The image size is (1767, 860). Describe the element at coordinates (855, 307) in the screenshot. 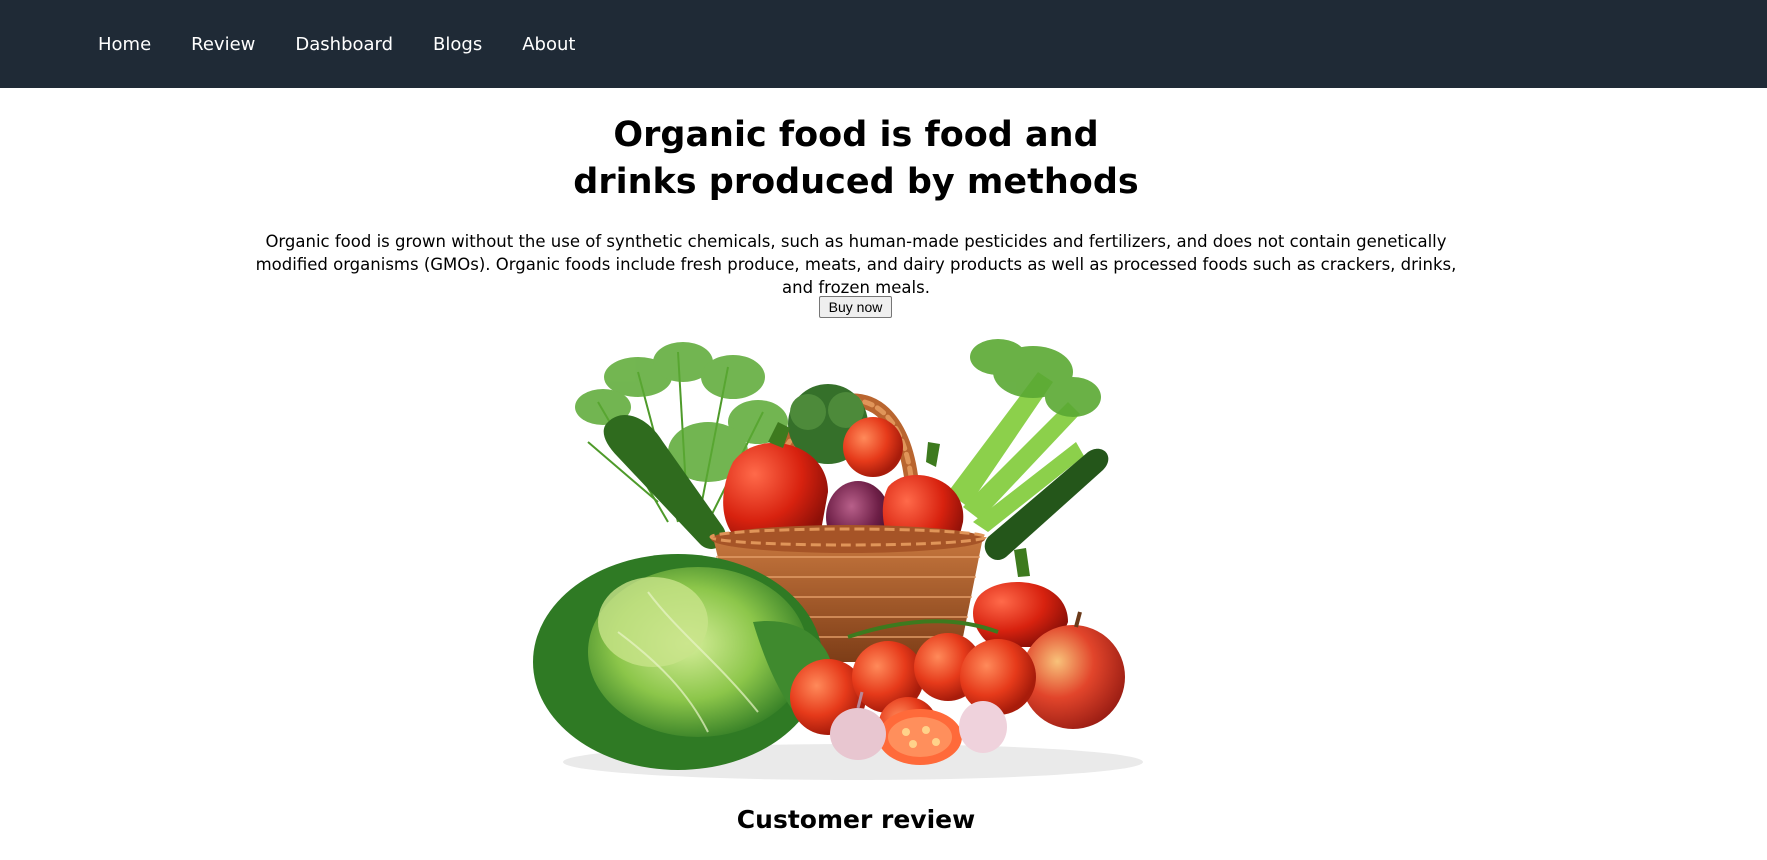

I see `buy-now-button: Buy now` at that location.